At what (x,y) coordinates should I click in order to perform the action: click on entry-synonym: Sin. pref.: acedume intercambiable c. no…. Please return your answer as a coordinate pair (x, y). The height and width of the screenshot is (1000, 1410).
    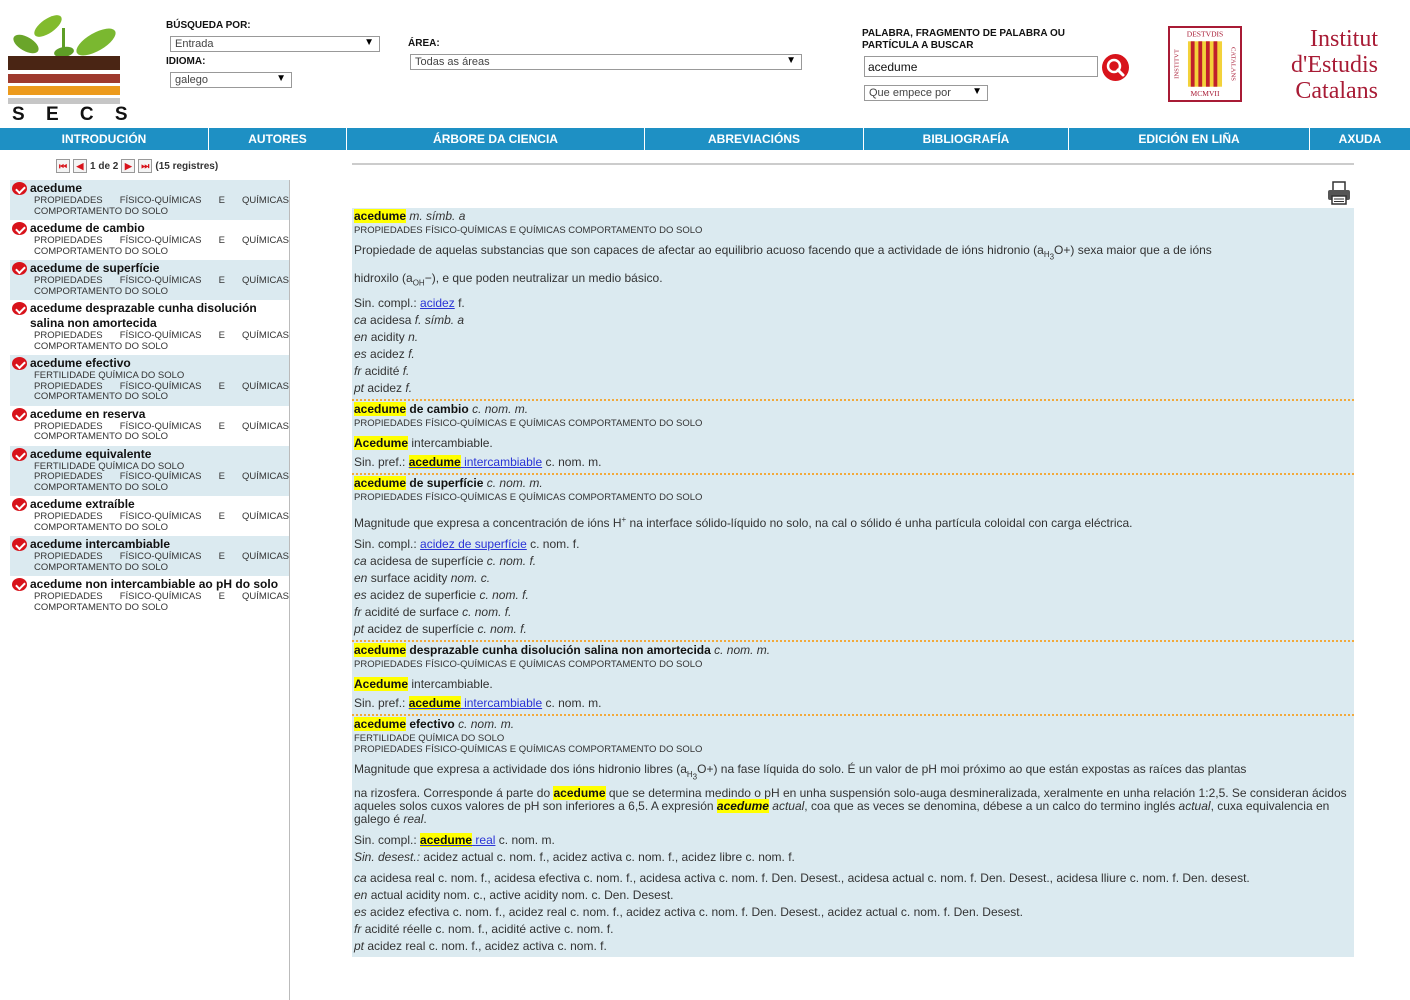
    Looking at the image, I should click on (478, 462).